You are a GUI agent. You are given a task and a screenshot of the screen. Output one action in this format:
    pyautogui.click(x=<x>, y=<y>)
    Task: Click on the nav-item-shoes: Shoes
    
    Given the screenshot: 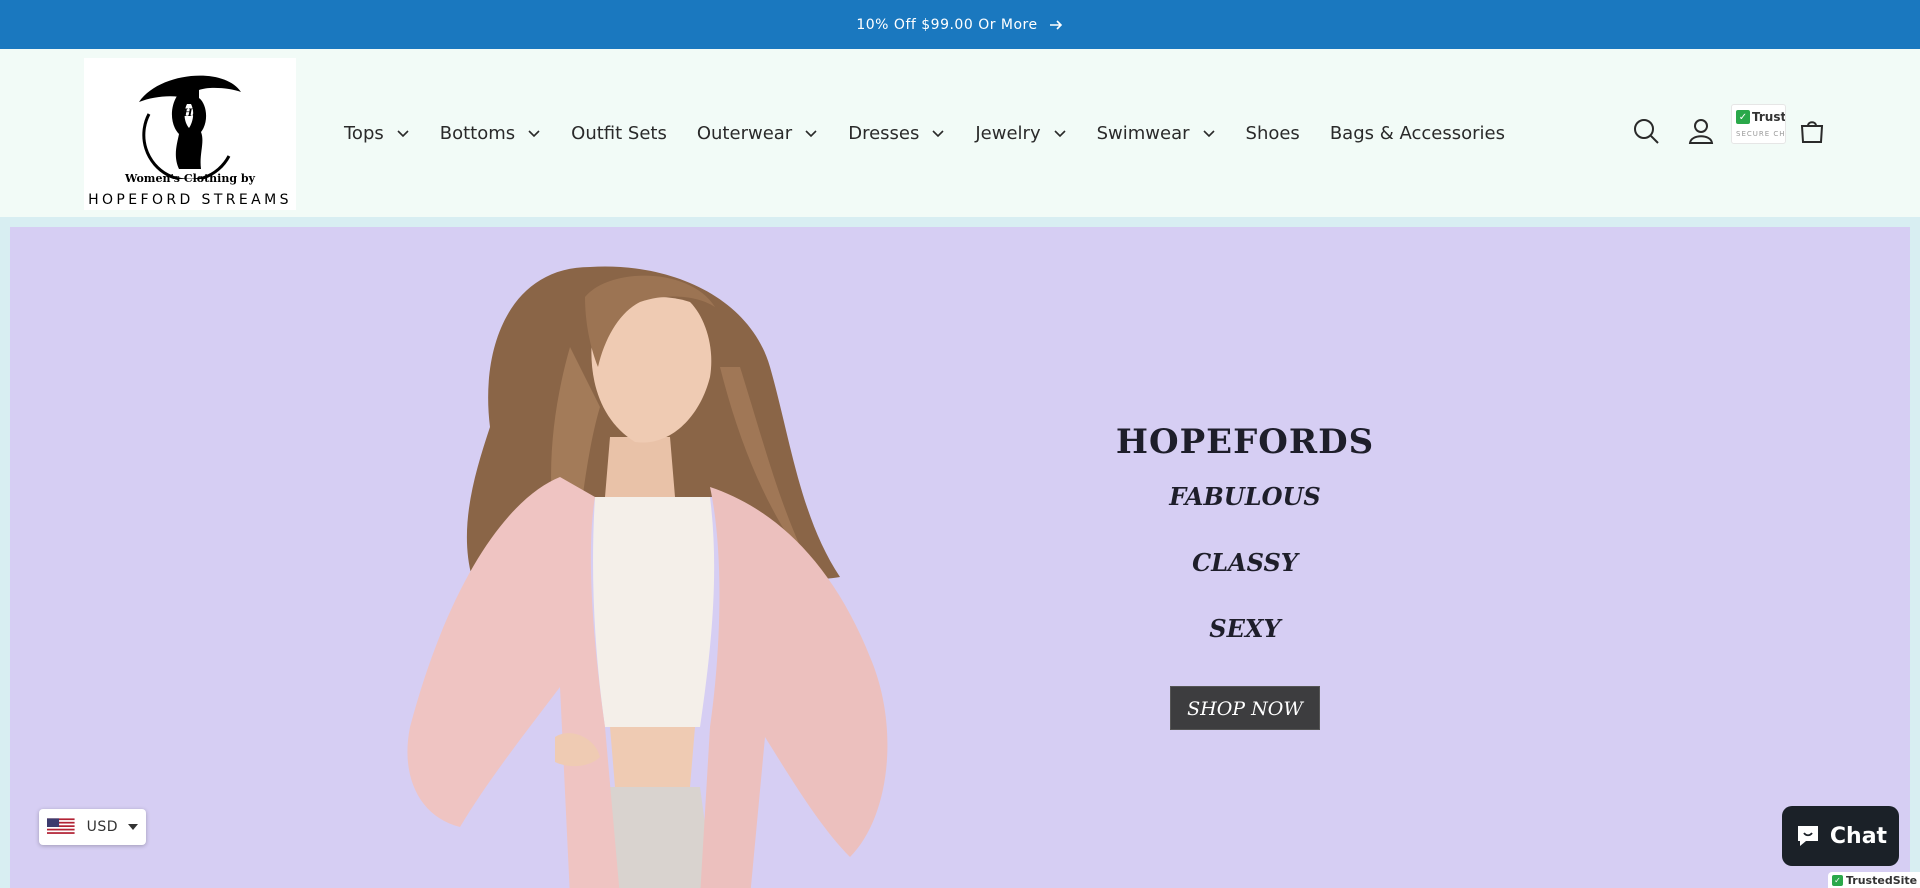 What is the action you would take?
    pyautogui.click(x=1273, y=133)
    